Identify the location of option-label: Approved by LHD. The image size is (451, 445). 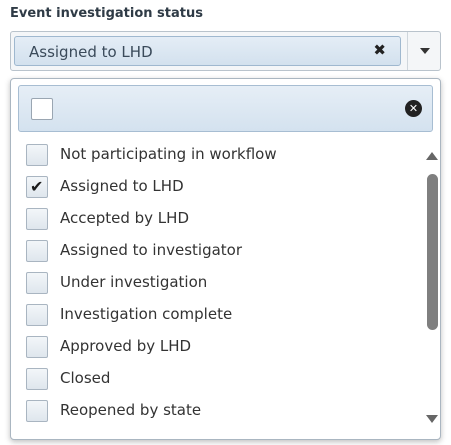
(126, 346).